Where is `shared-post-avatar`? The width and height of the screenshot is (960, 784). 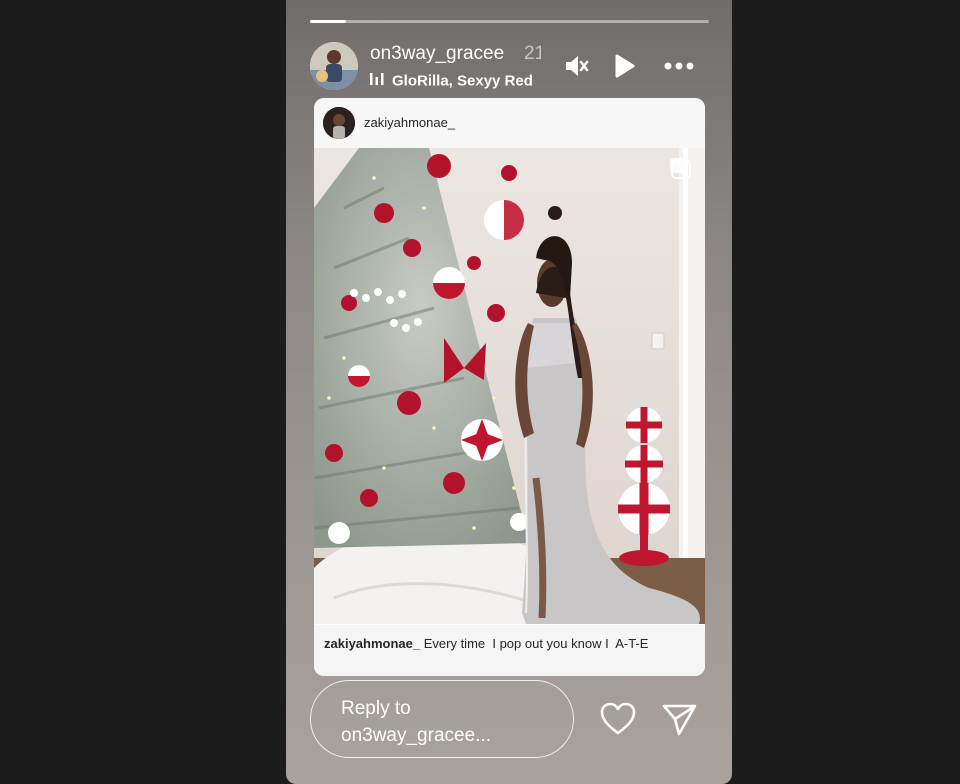 shared-post-avatar is located at coordinates (339, 123).